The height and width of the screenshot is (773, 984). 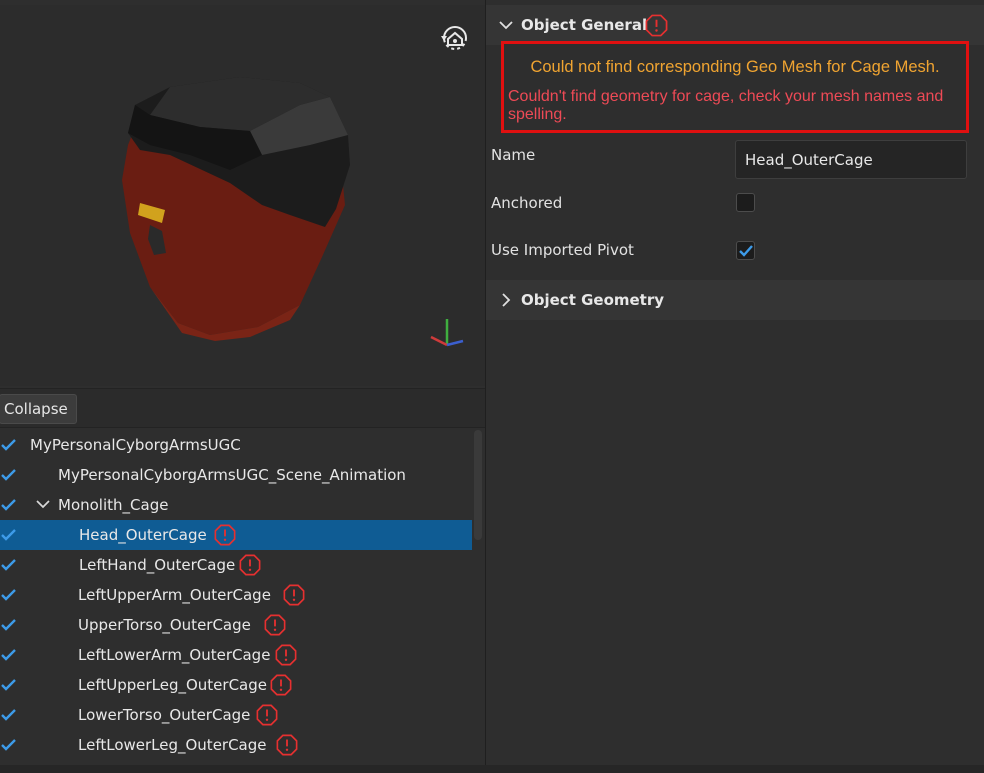 I want to click on tree-row: LeftUpperLeg_OuterCage, so click(x=236, y=685).